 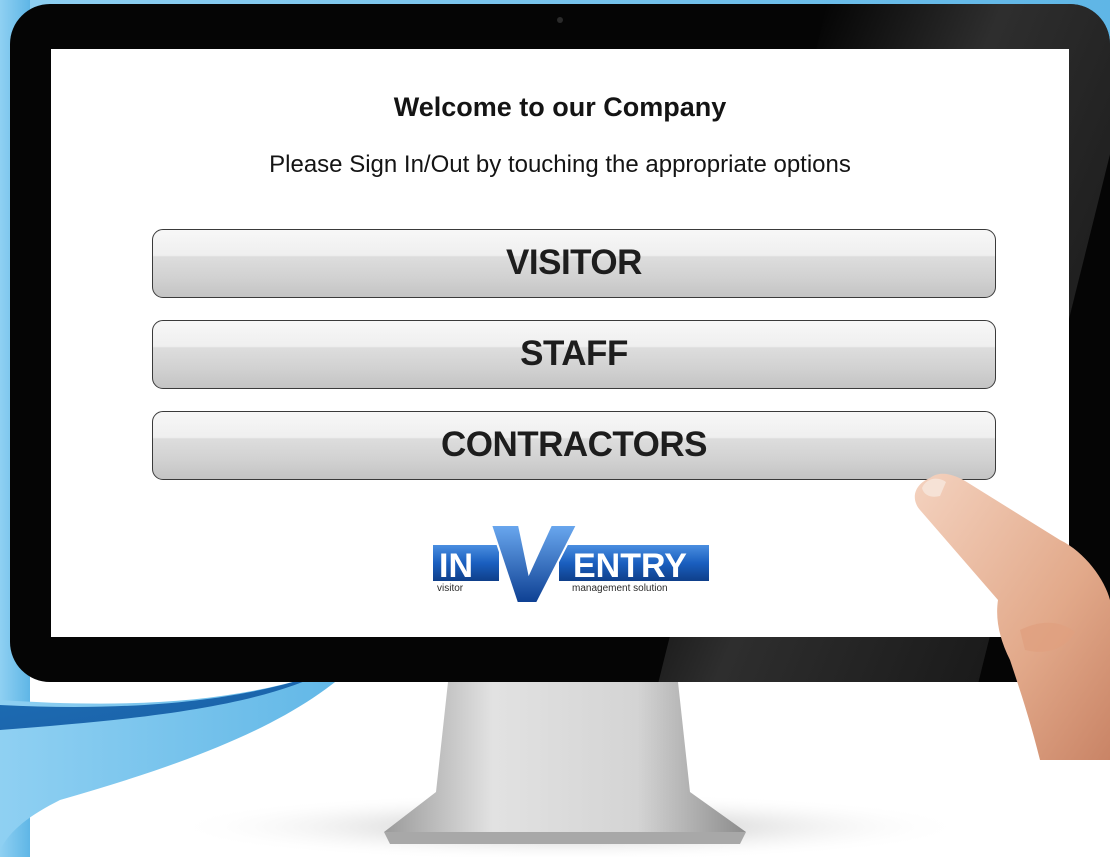 I want to click on staff-button: STAFF, so click(x=574, y=354).